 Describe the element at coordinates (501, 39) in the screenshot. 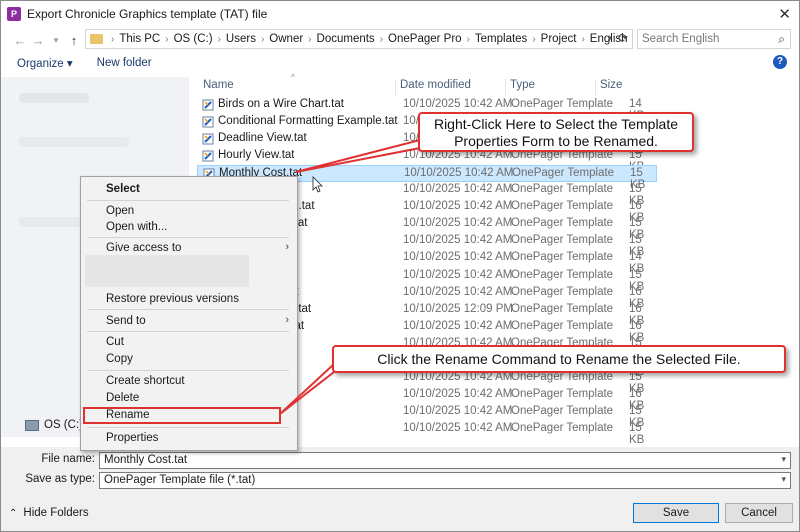

I see `breadcrumb-templates: Templates` at that location.